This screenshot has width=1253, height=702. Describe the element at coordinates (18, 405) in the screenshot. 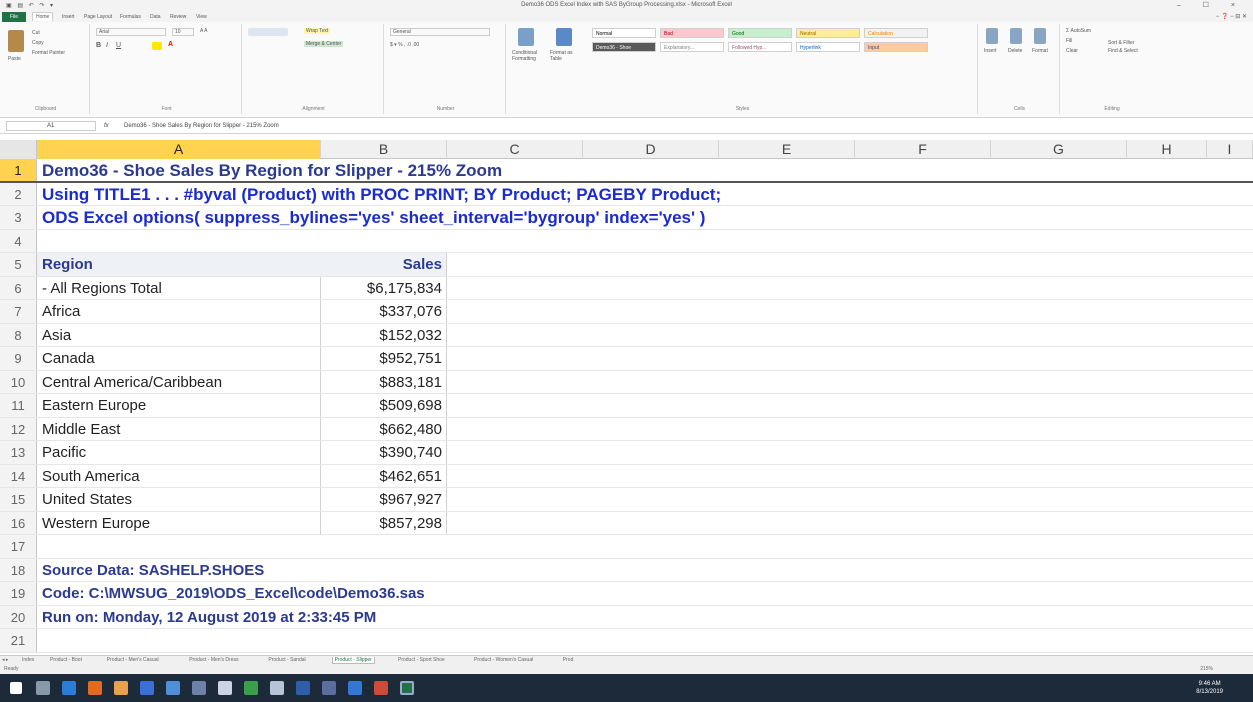

I see `row-header: 11` at that location.